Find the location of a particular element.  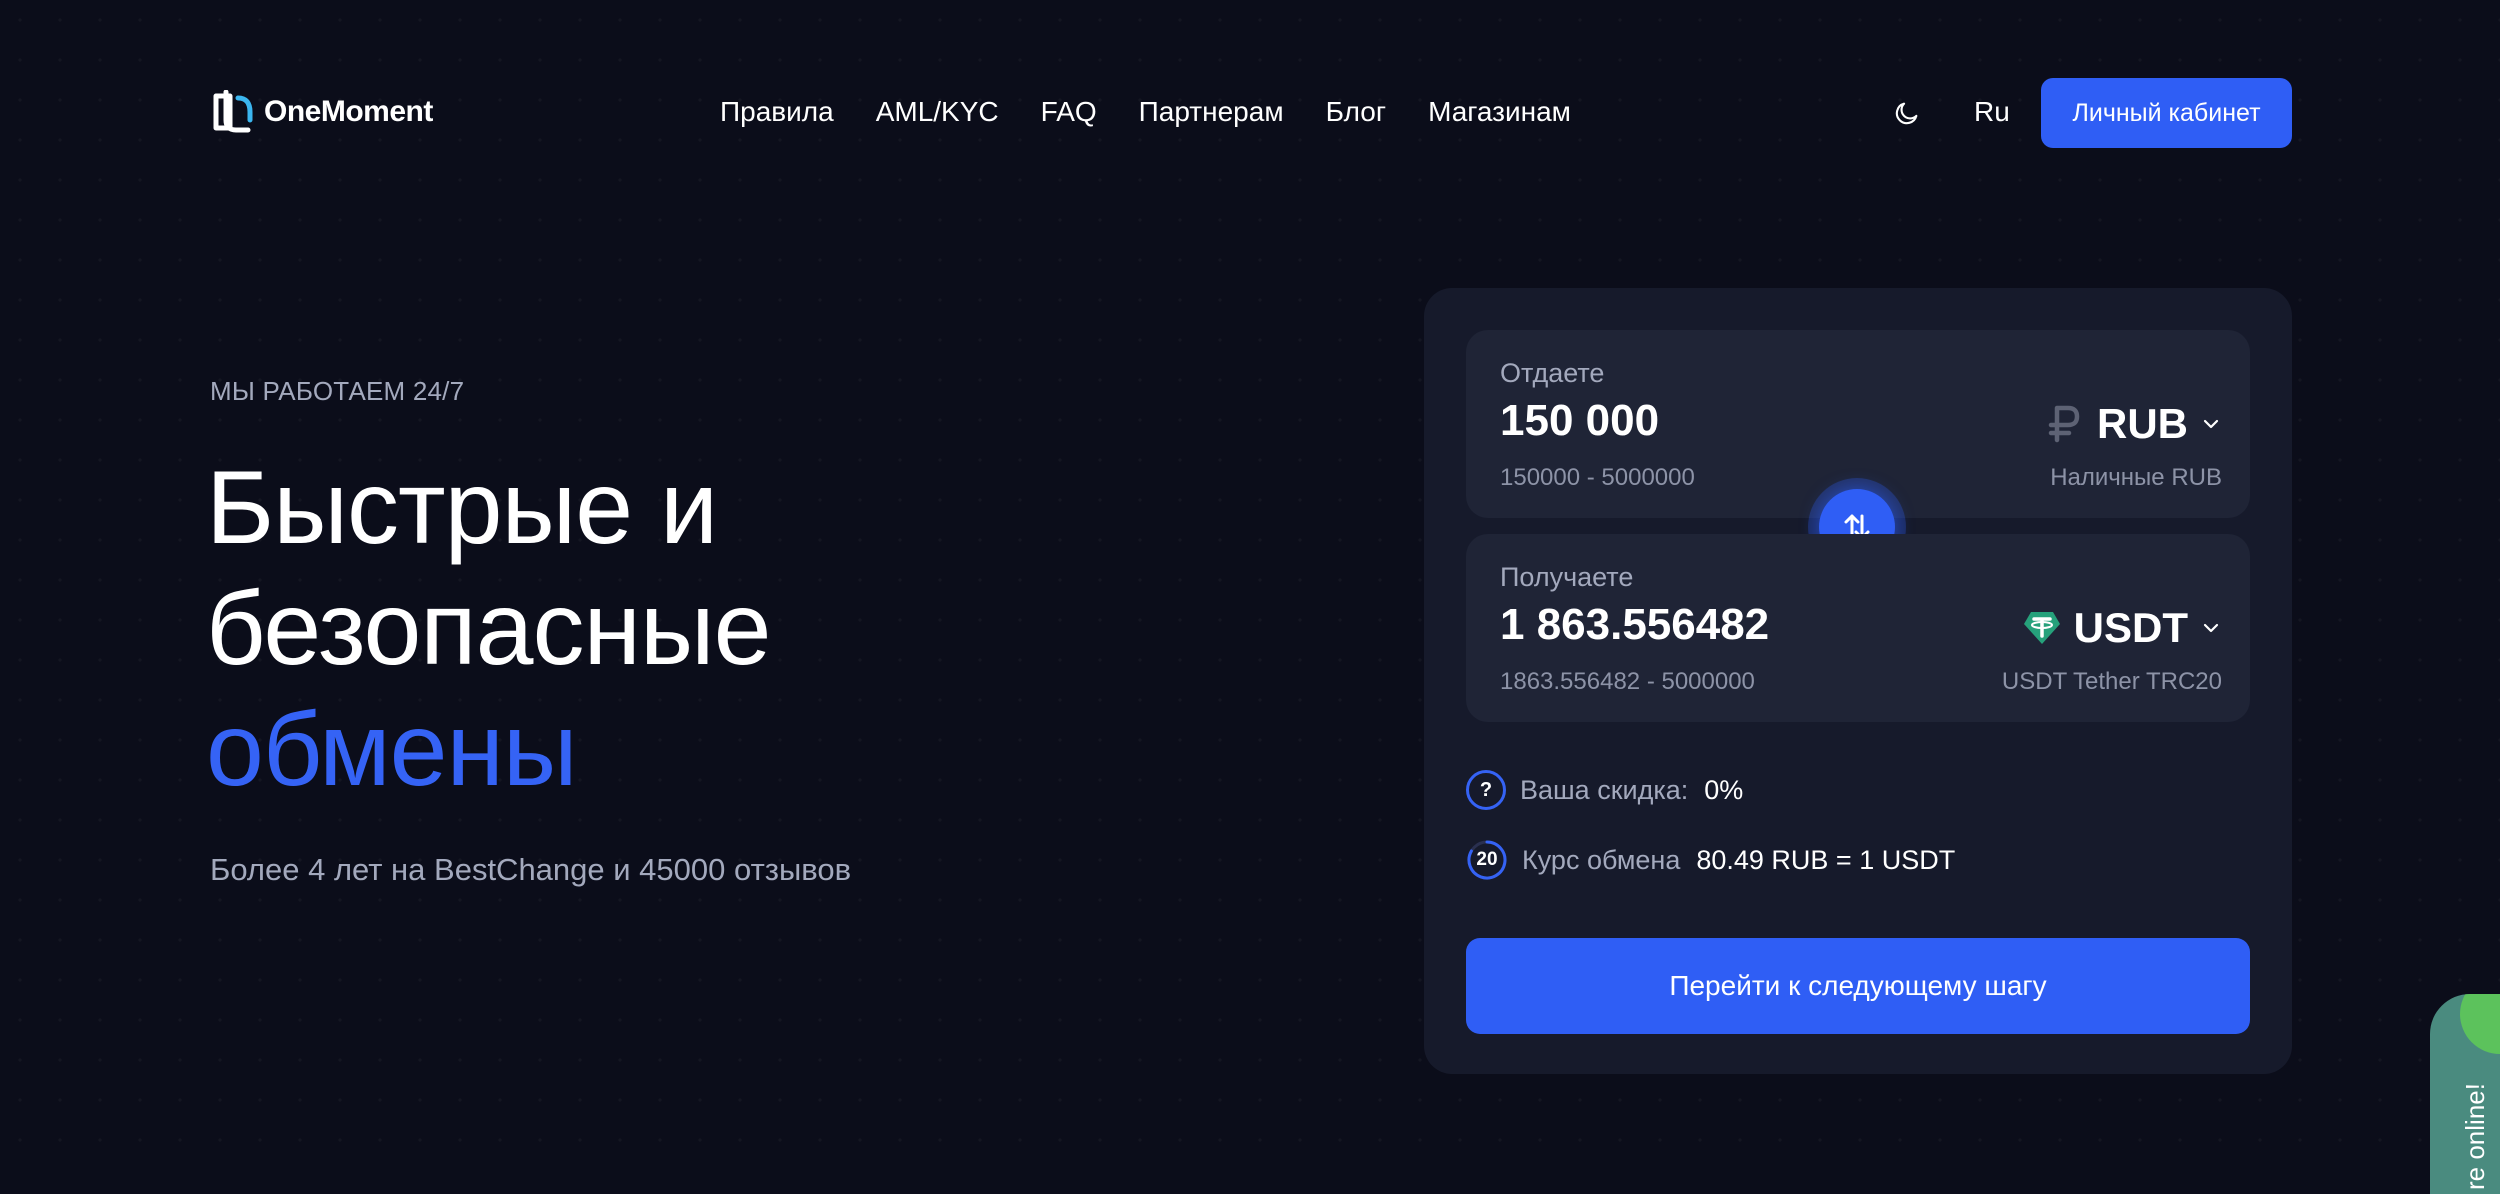

help-icon: ? is located at coordinates (1486, 790).